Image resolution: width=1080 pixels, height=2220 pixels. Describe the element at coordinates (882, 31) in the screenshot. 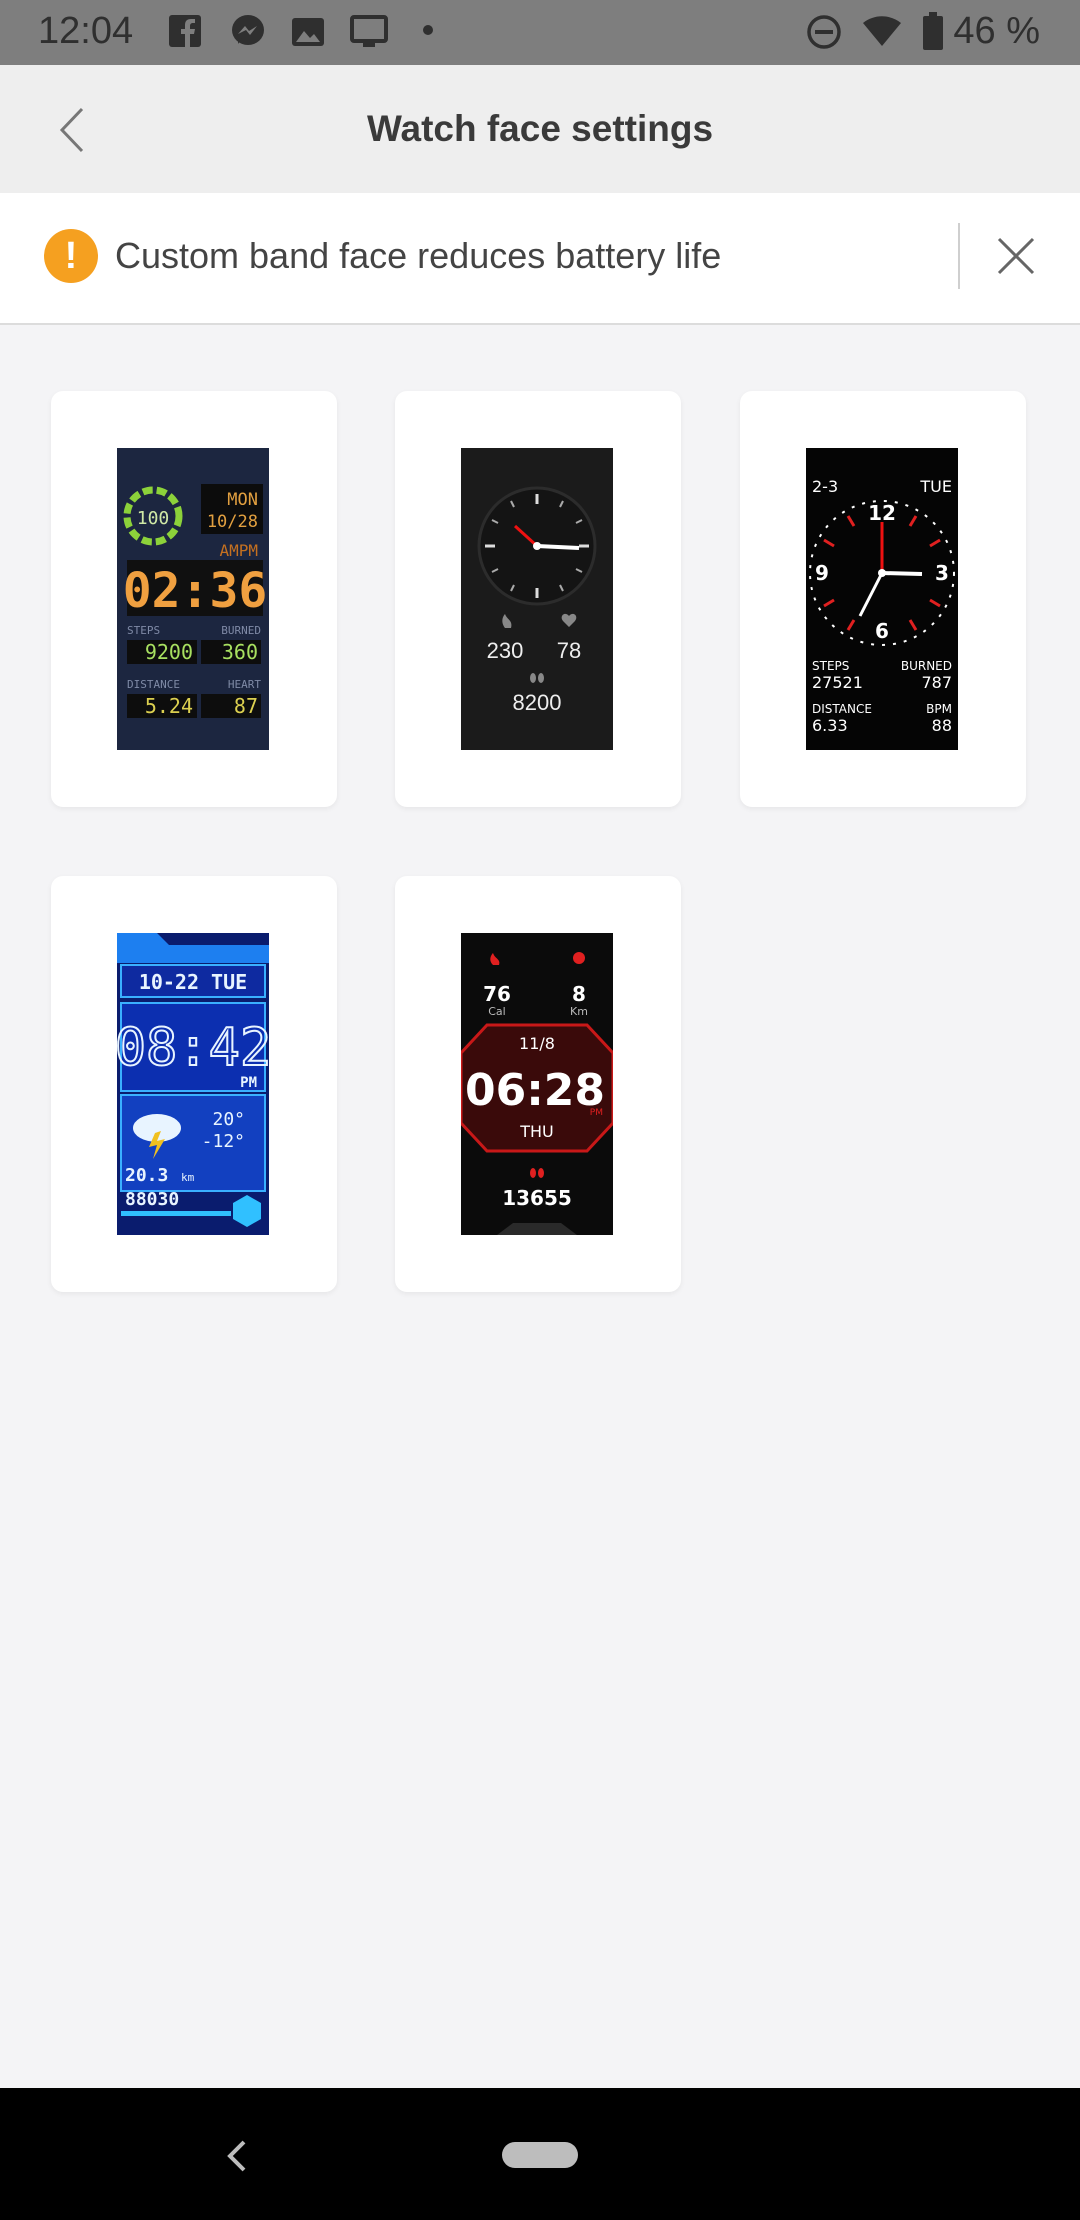

I see `wifi-icon` at that location.